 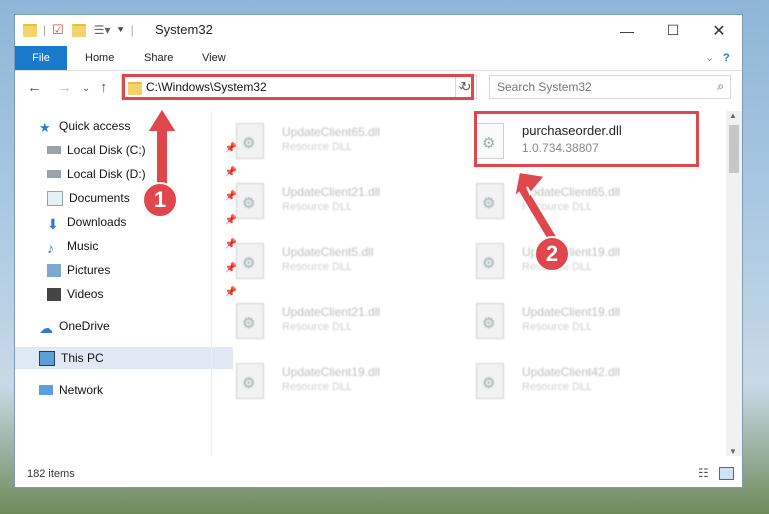 What do you see at coordinates (124, 126) in the screenshot?
I see `sidebar-item-quick-access: ★ Quick access` at bounding box center [124, 126].